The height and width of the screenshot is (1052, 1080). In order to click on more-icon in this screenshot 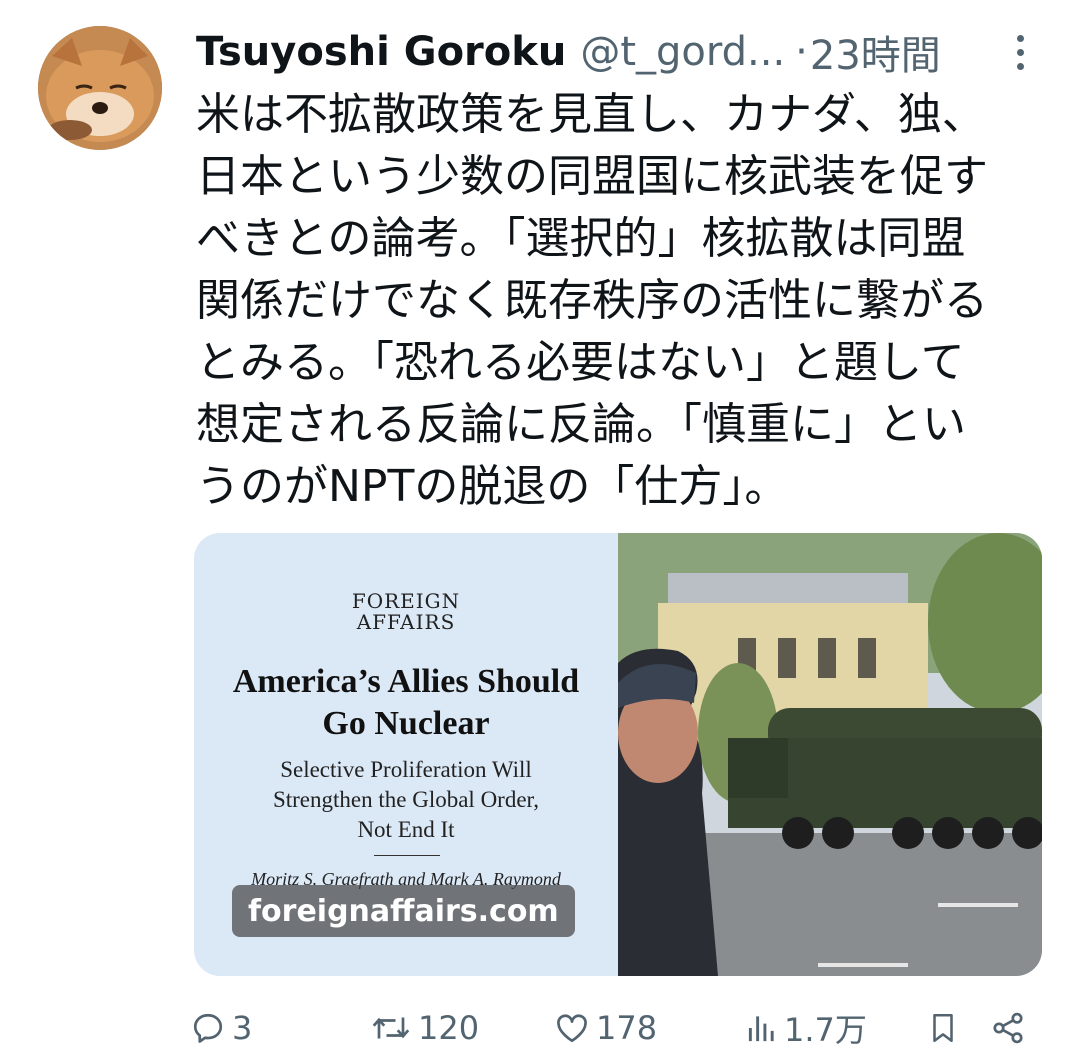, I will do `click(1020, 52)`.